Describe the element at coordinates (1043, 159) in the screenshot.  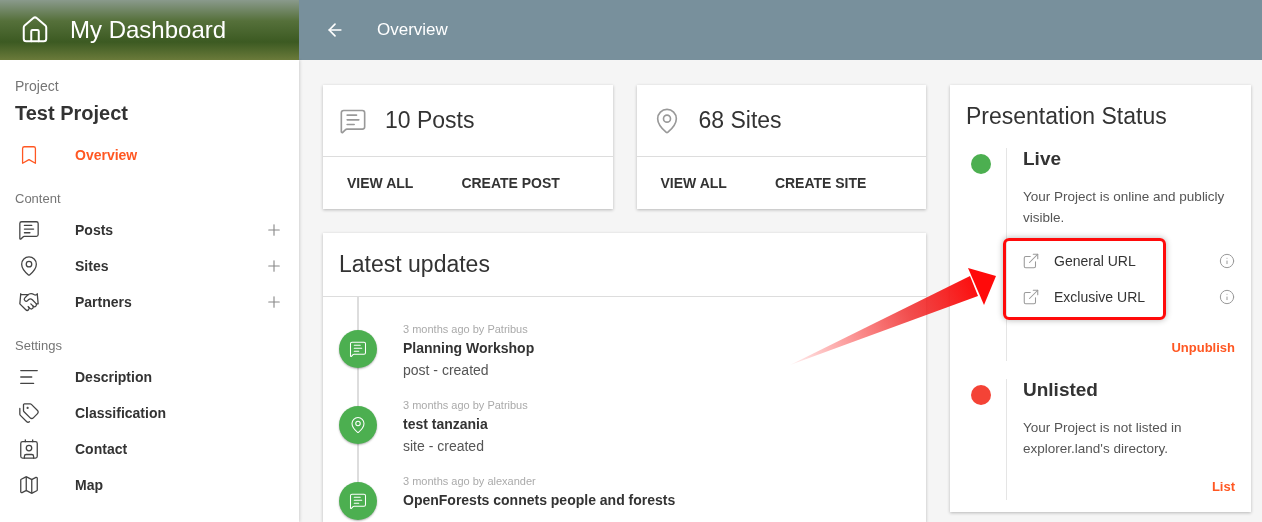
I see `status-name: Live` at that location.